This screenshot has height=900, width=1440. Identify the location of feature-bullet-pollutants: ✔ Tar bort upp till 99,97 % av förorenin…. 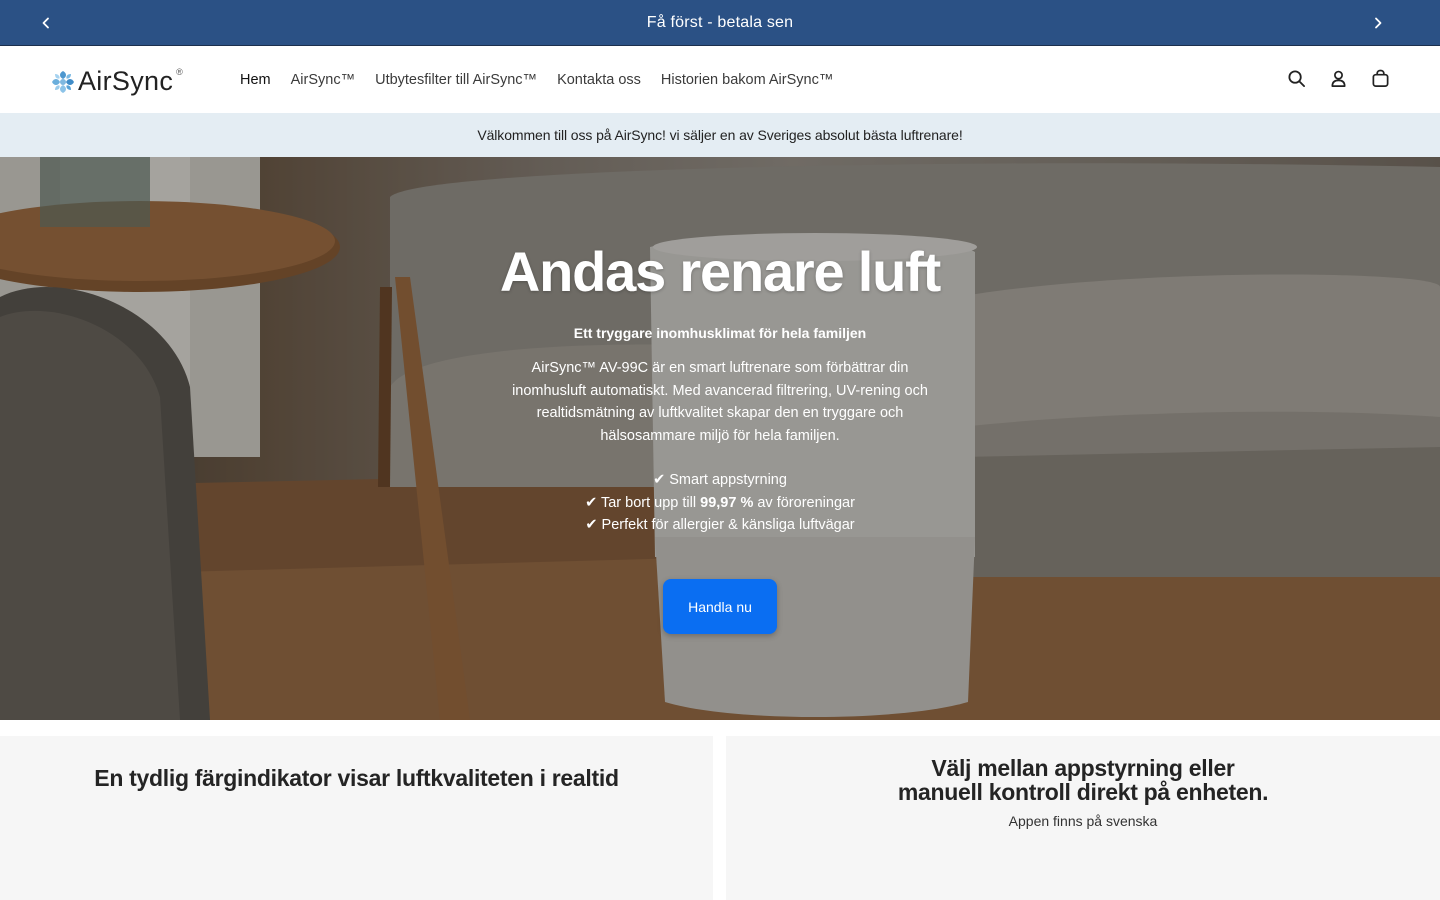
(720, 503).